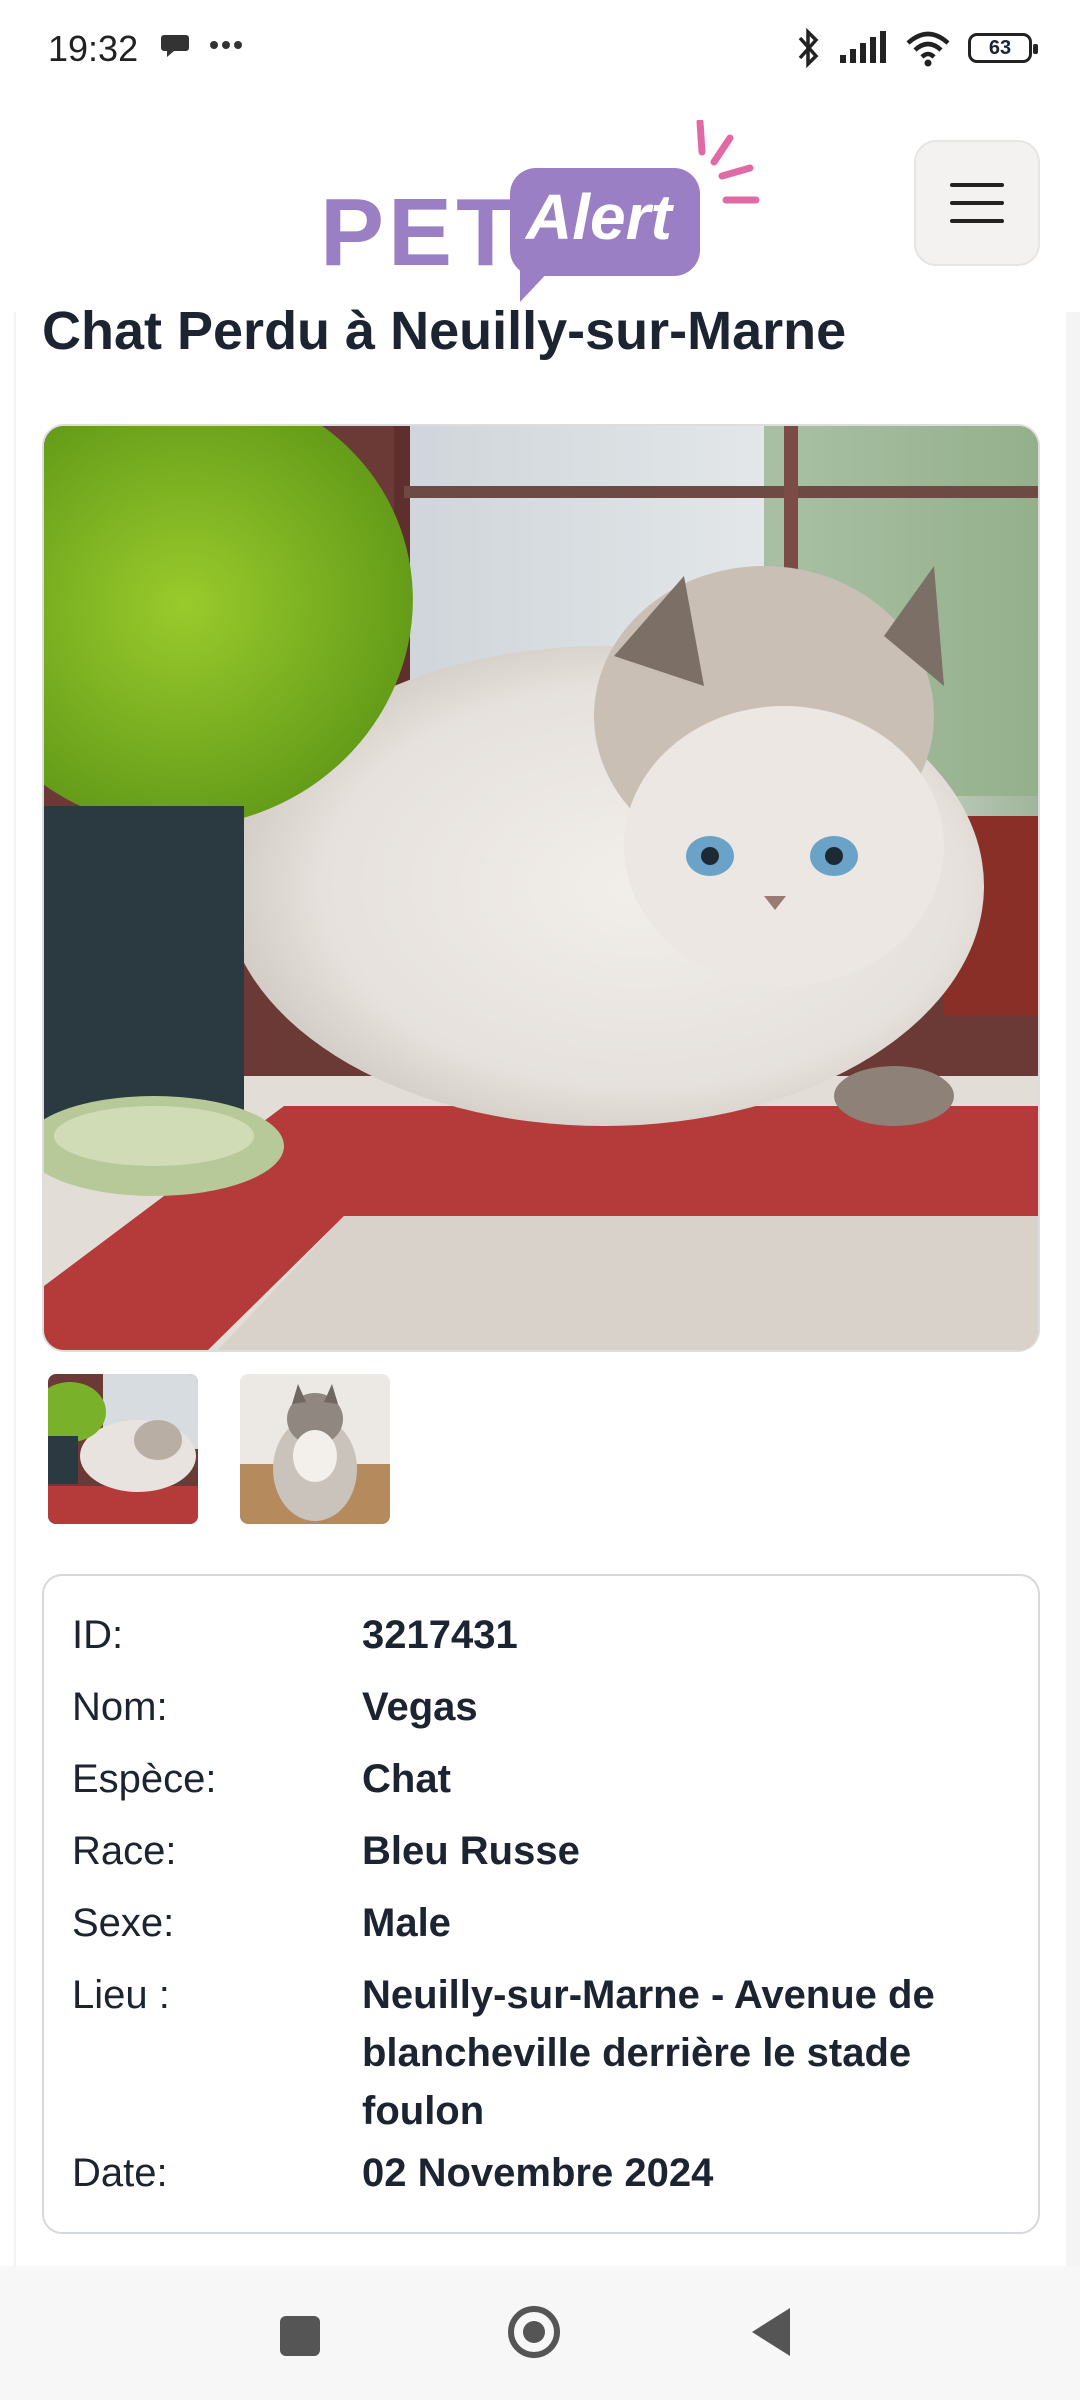 The height and width of the screenshot is (2400, 1080). I want to click on status-bar: 19:32 63, so click(540, 50).